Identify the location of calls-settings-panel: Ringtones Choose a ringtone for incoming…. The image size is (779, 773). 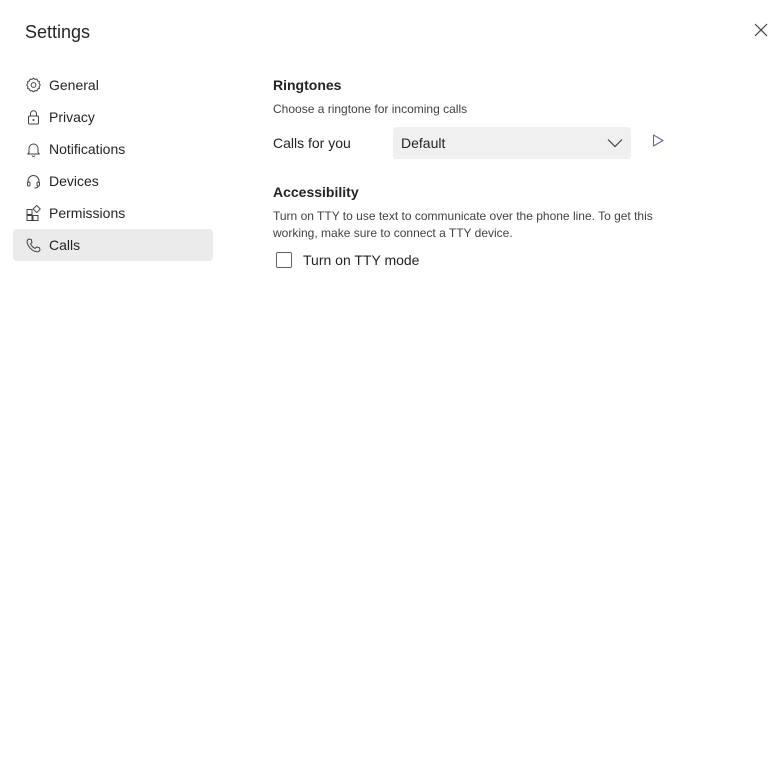
(473, 173).